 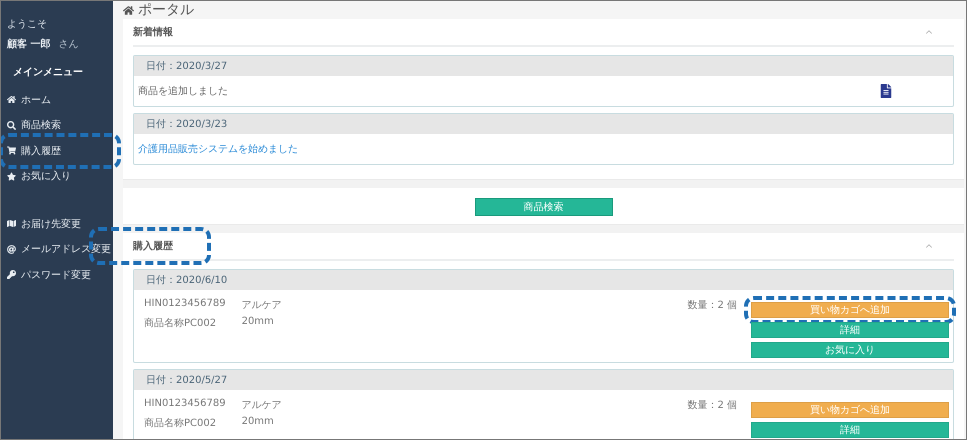 I want to click on honorific-text: さん, so click(x=68, y=44).